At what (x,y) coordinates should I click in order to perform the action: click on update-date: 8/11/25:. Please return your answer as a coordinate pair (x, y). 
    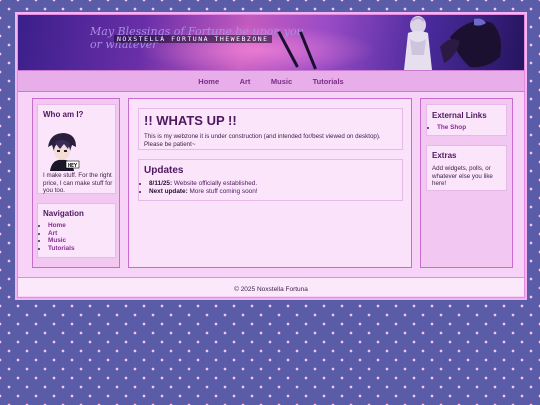
    Looking at the image, I should click on (161, 183).